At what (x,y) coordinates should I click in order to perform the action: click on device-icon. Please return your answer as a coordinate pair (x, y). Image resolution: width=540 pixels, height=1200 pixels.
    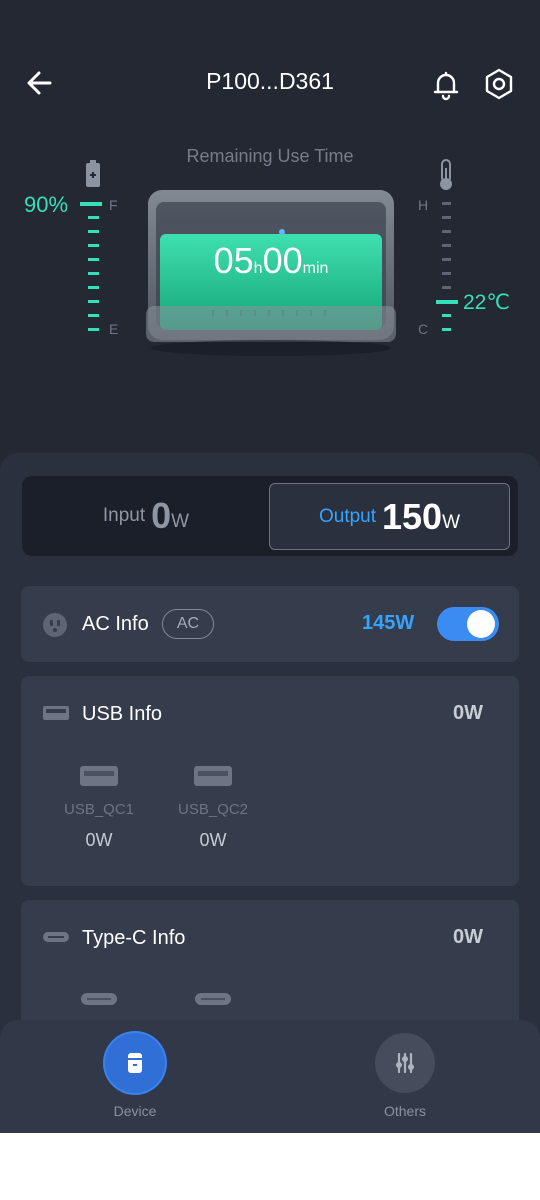
    Looking at the image, I should click on (135, 1063).